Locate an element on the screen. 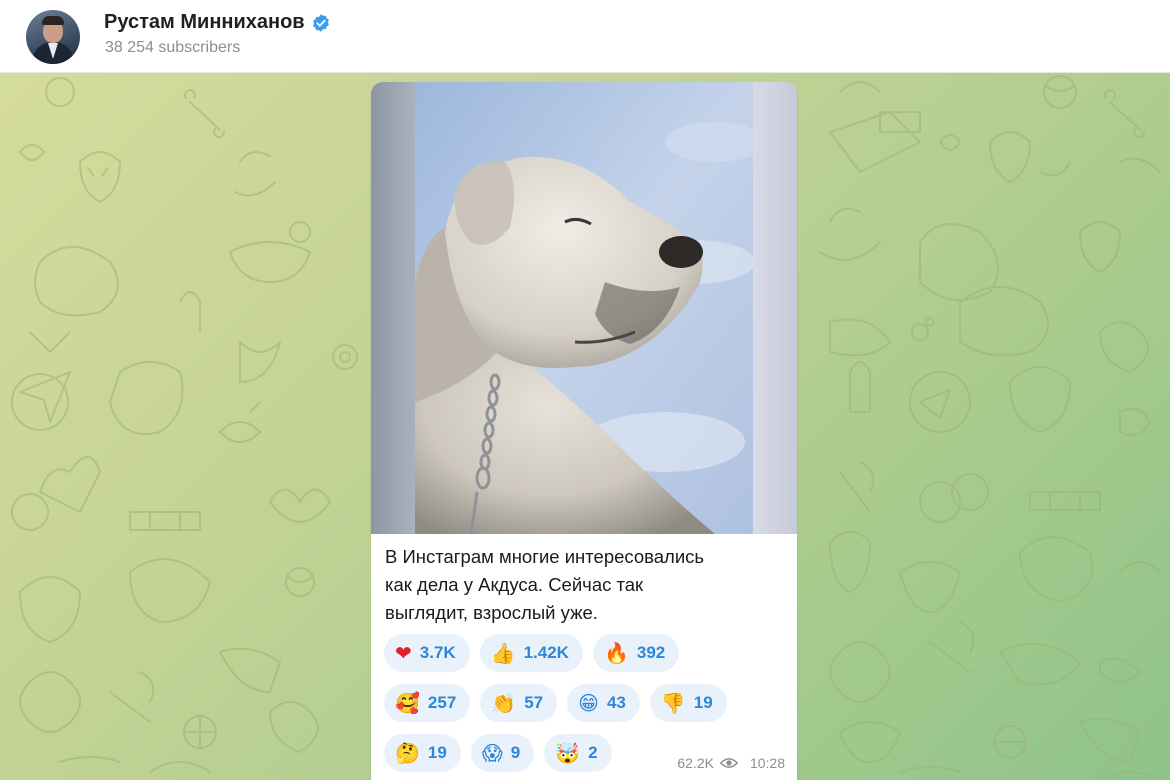 The height and width of the screenshot is (782, 1170). reaction-count: 9 is located at coordinates (515, 752).